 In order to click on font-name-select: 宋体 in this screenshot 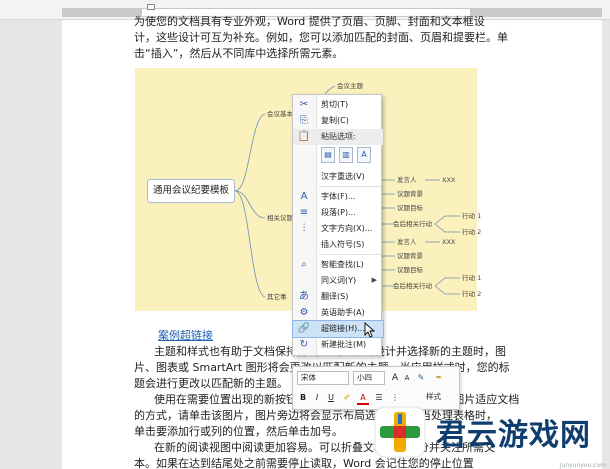, I will do `click(323, 378)`.